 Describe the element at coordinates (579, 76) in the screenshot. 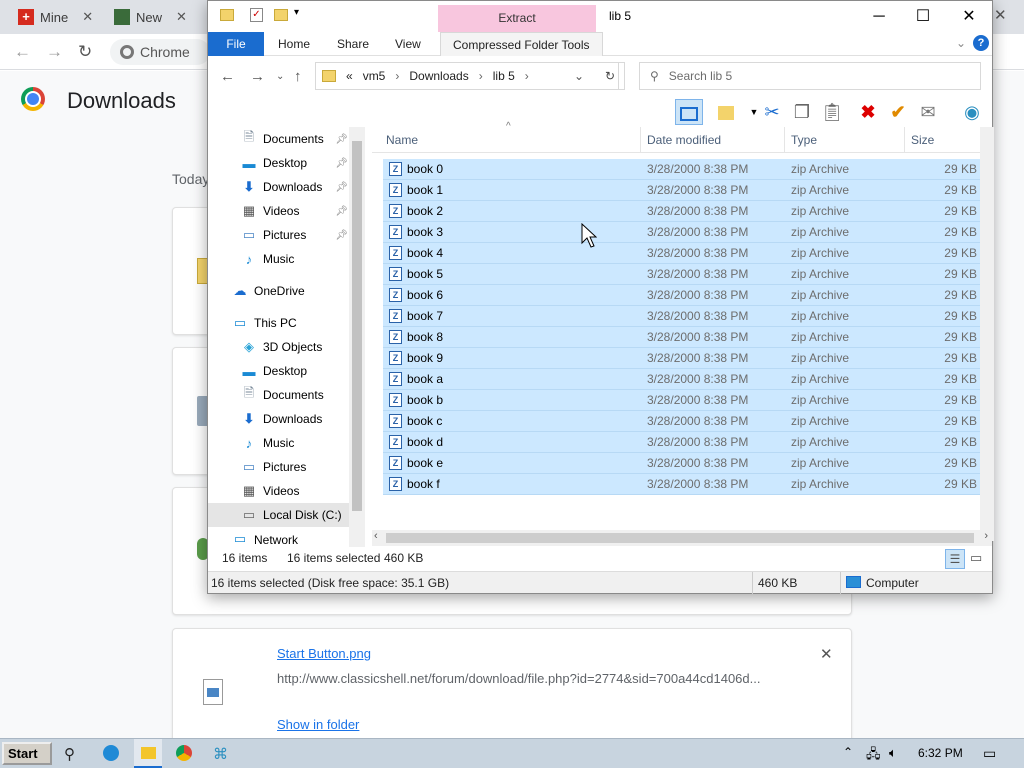

I see `address-dropdown-icon: ⌄` at that location.